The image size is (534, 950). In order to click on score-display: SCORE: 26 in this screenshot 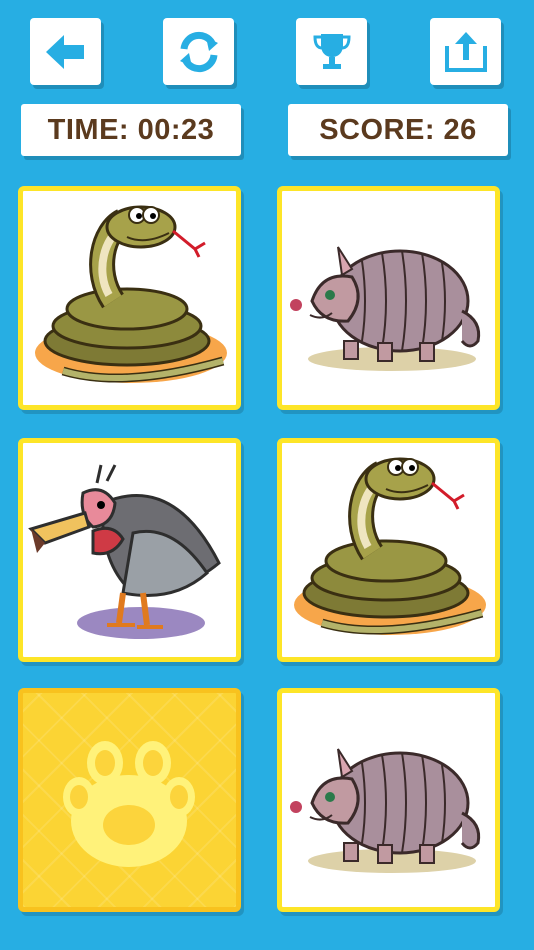, I will do `click(398, 130)`.